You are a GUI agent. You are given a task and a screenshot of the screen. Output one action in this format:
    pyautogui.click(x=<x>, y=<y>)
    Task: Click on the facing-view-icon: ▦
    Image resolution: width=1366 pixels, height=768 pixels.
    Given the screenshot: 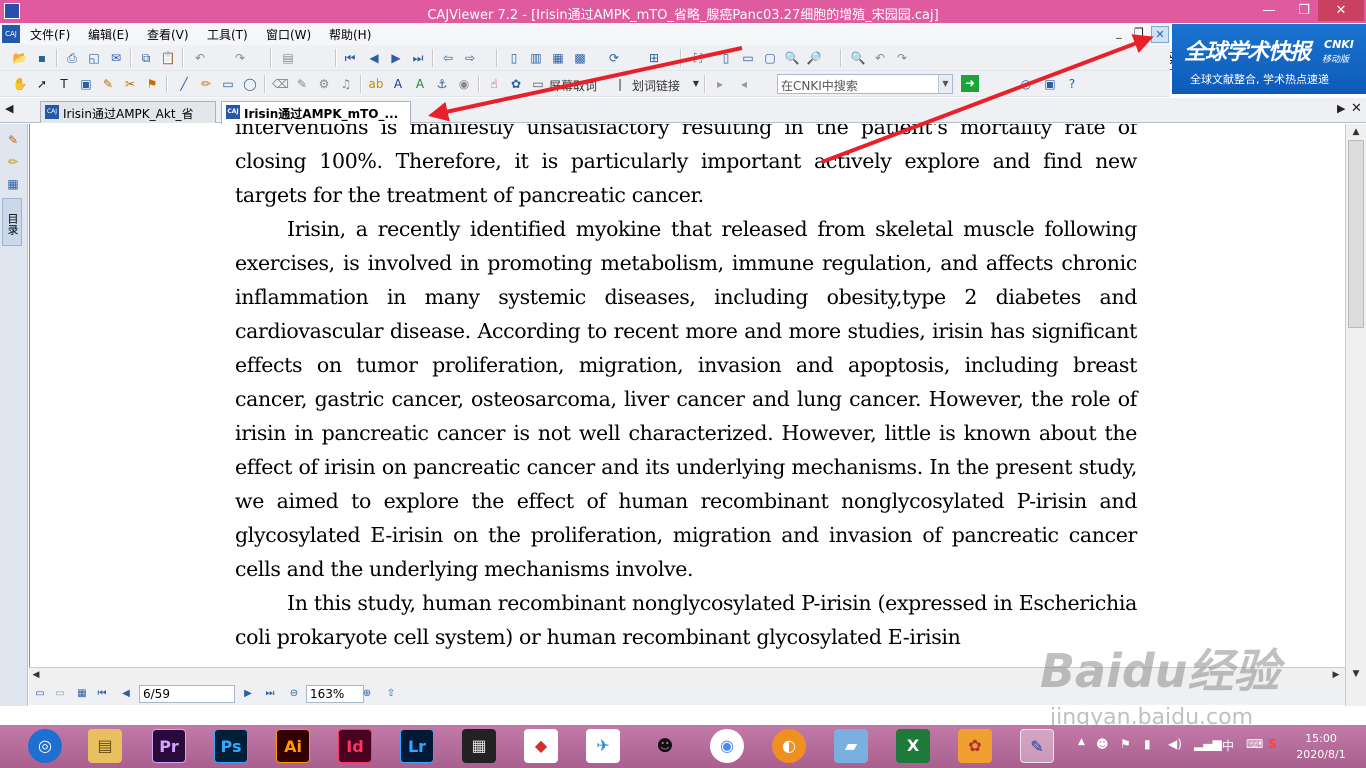 What is the action you would take?
    pyautogui.click(x=82, y=694)
    